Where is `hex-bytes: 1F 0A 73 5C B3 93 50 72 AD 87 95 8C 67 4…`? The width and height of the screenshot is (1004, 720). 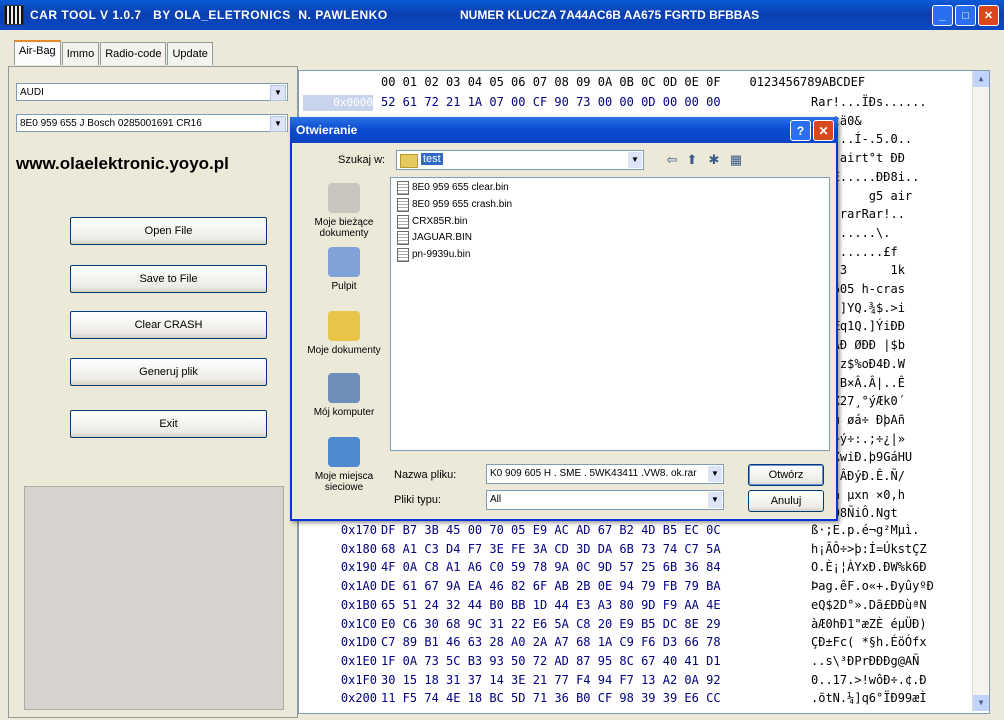
hex-bytes: 1F 0A 73 5C B3 93 50 72 AD 87 95 8C 67 4… is located at coordinates (551, 660).